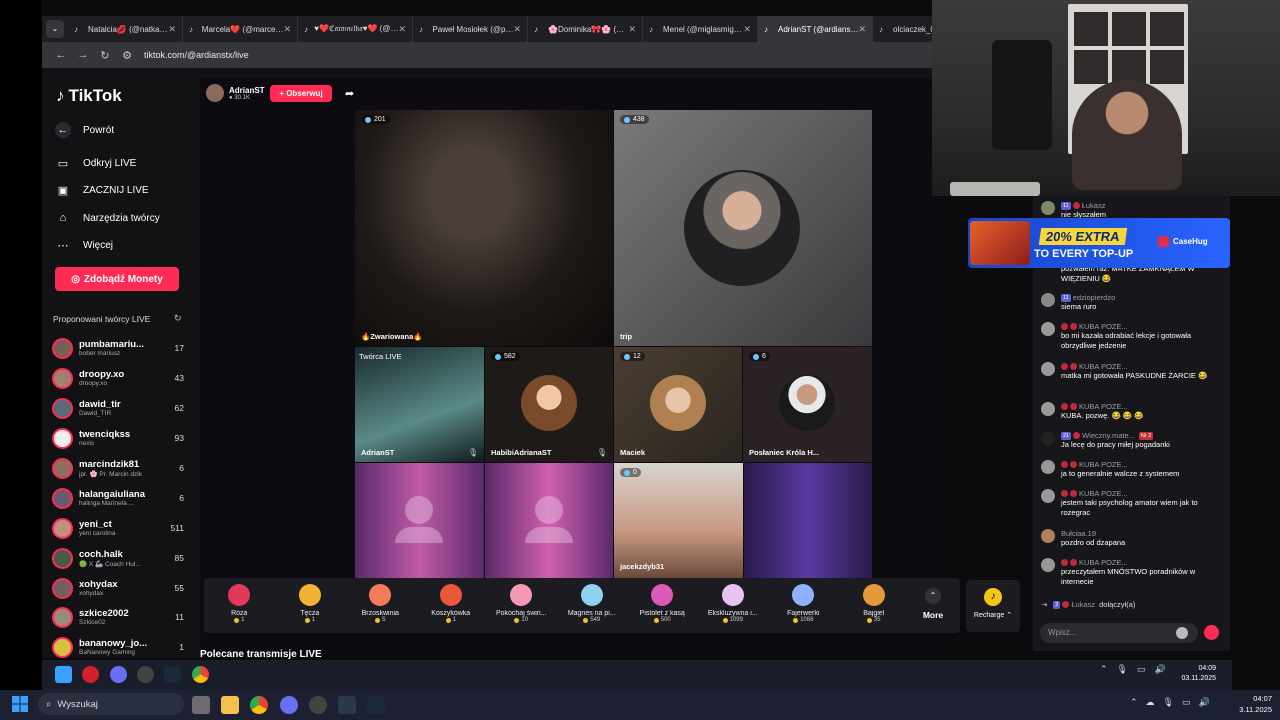  Describe the element at coordinates (230, 705) in the screenshot. I see `file-explorer-icon` at that location.